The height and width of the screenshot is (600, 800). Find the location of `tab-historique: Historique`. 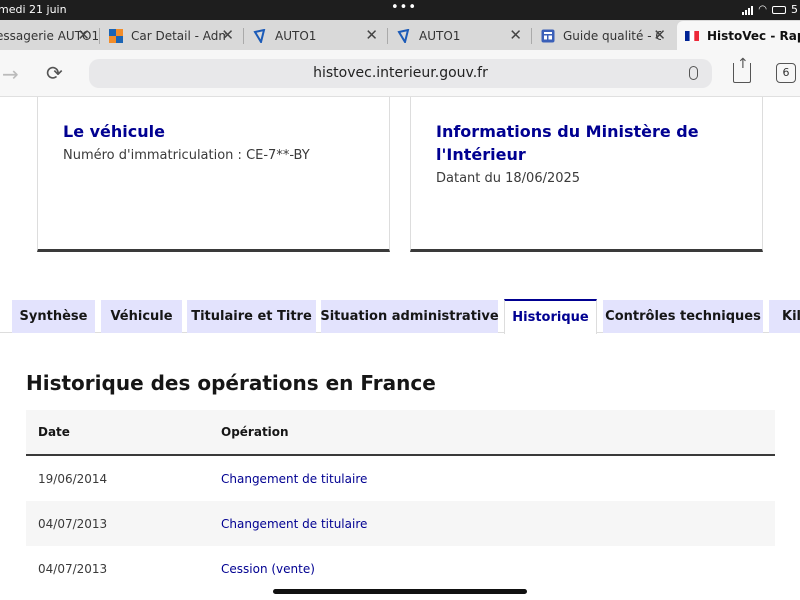

tab-historique: Historique is located at coordinates (550, 316).